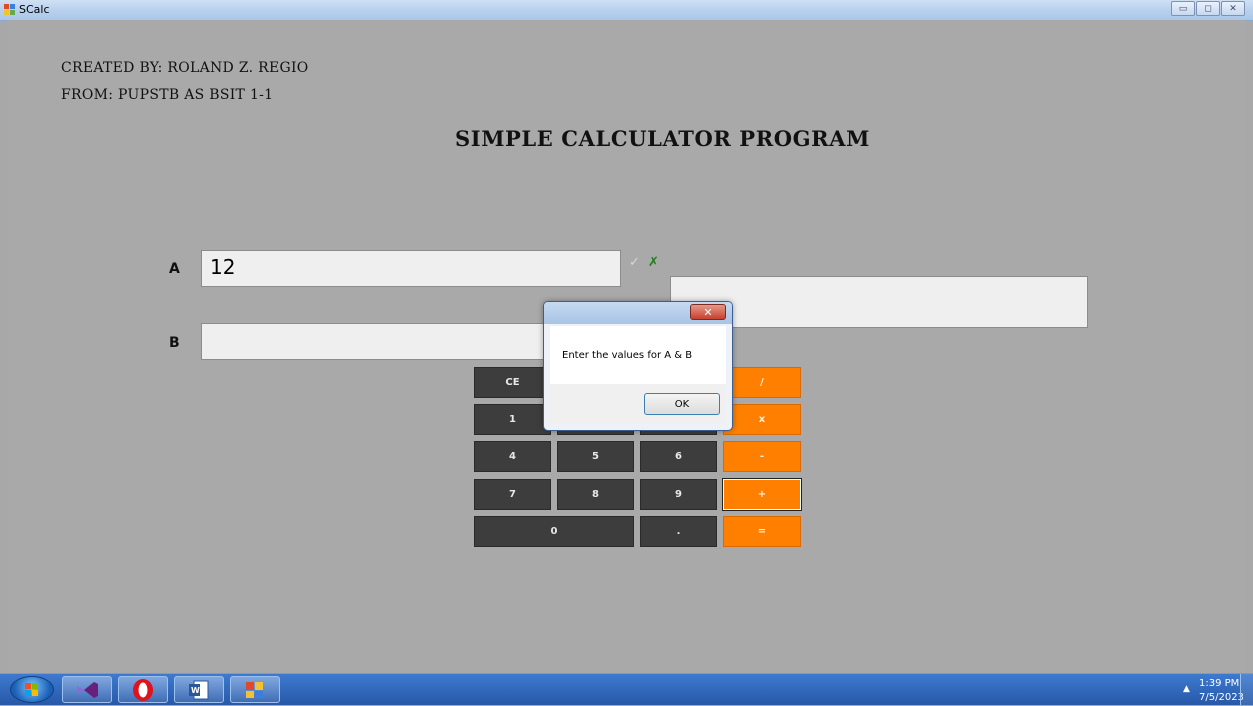 This screenshot has width=1253, height=706. I want to click on maximize-button: ◻, so click(1208, 8).